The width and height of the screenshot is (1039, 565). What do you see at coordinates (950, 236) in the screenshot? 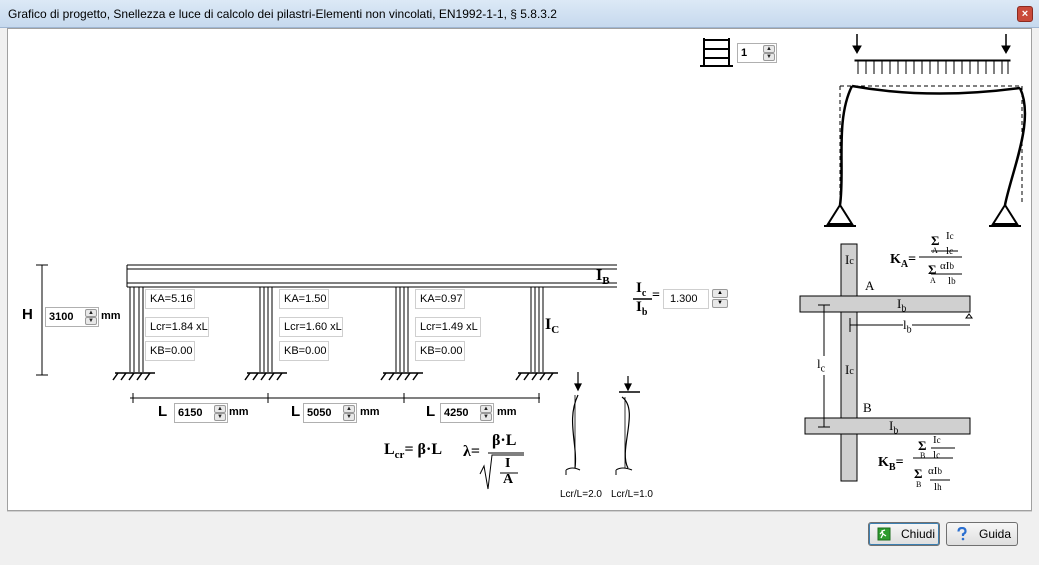
I see `ka-ic-num: Ic` at bounding box center [950, 236].